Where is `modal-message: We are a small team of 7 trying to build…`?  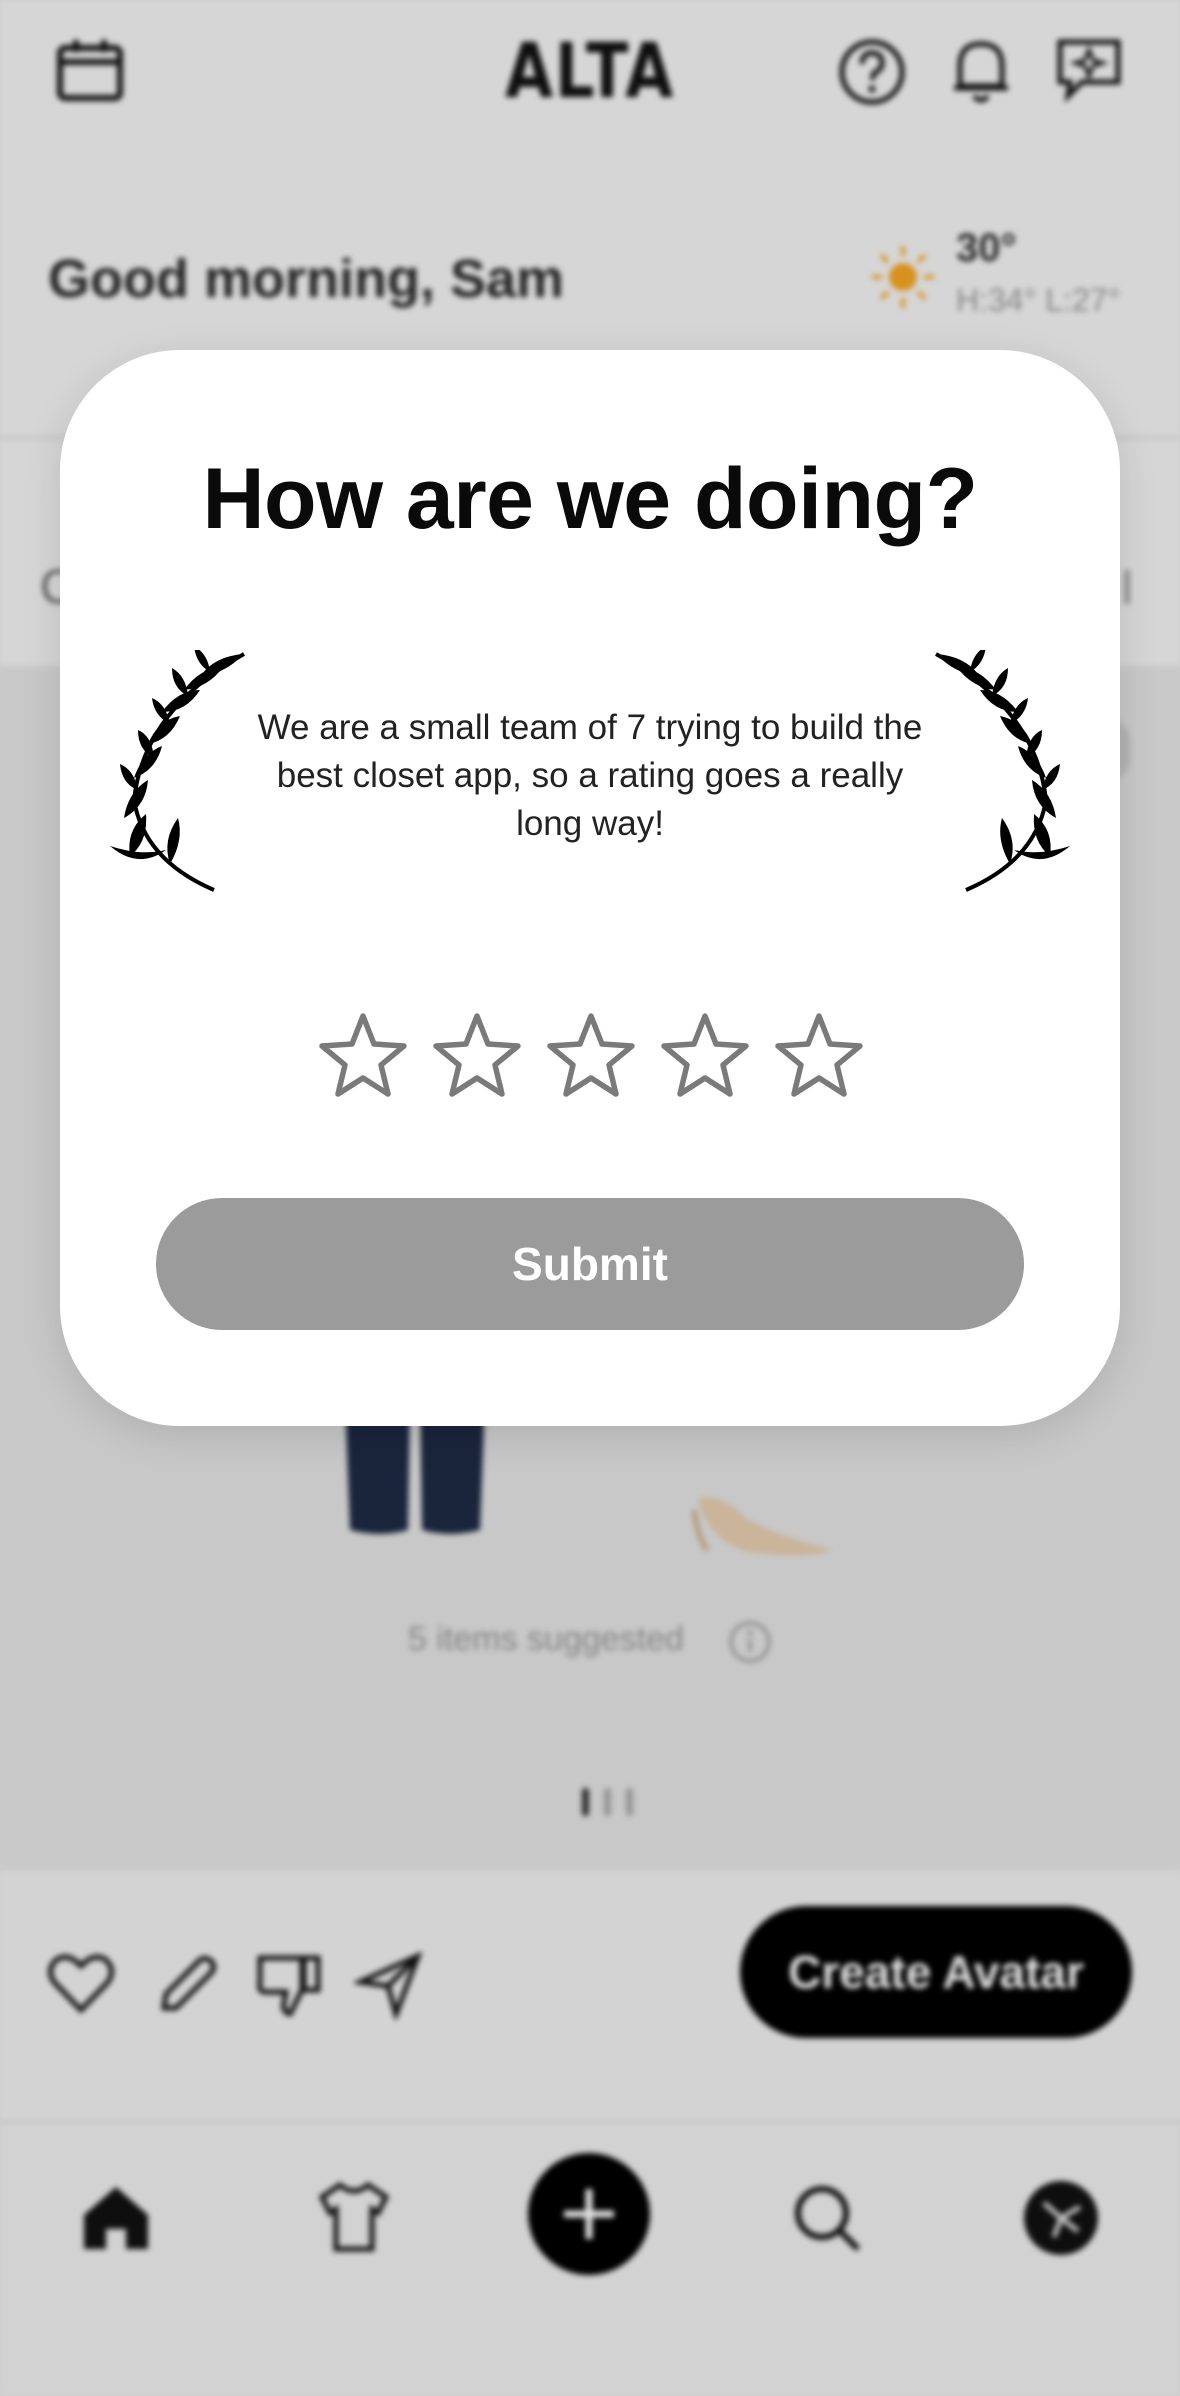 modal-message: We are a small team of 7 trying to build… is located at coordinates (590, 775).